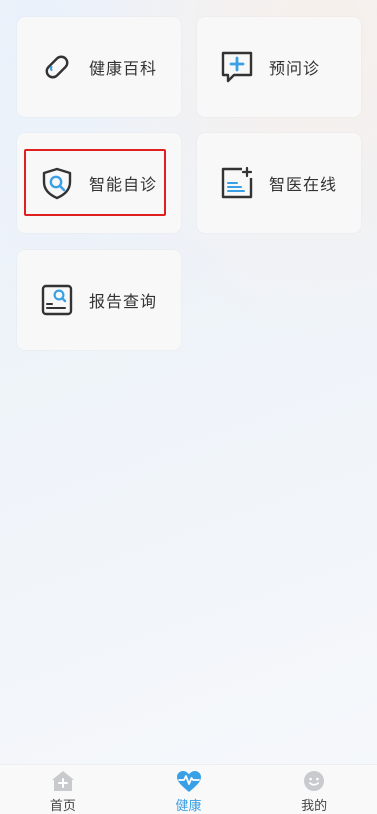  I want to click on bottom-tab-bar: 首页 健康 我的, so click(188, 789).